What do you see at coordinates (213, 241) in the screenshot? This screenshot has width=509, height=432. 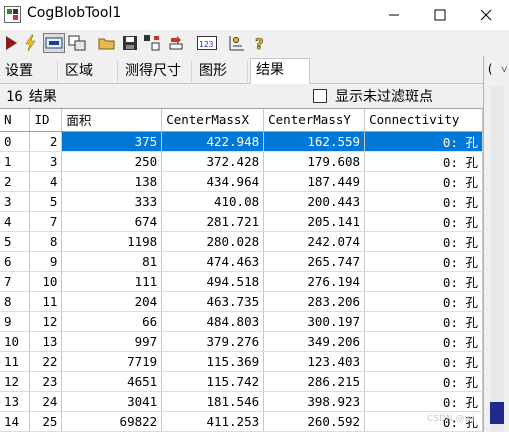 I see `table-cell: 280.028` at bounding box center [213, 241].